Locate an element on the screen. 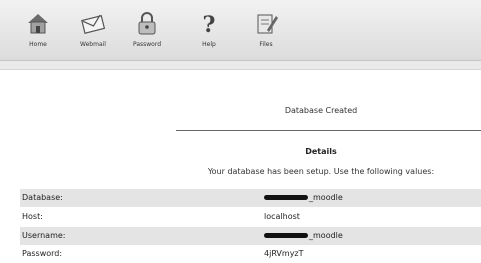 The height and width of the screenshot is (263, 481). toolbar-files-label: Files is located at coordinates (266, 44).